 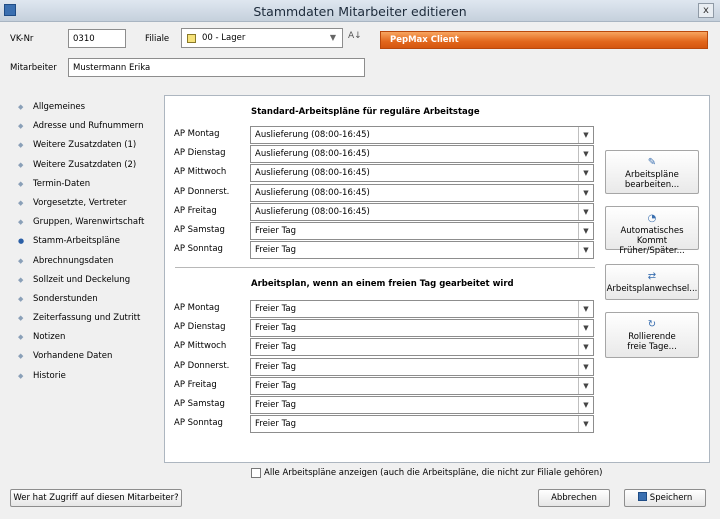 What do you see at coordinates (200, 153) in the screenshot?
I see `day-label: AP Dienstag` at bounding box center [200, 153].